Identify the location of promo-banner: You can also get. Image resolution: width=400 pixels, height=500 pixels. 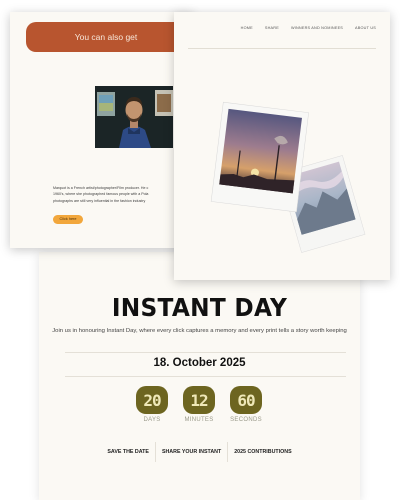
(106, 37).